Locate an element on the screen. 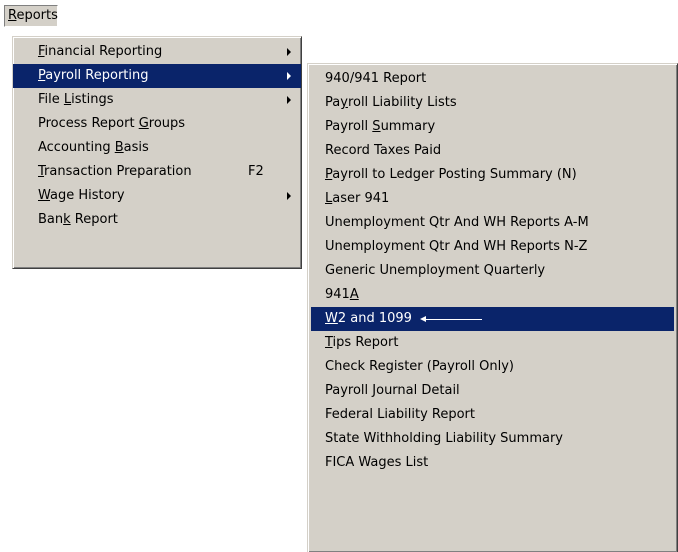 The width and height of the screenshot is (678, 552). menubar-reports: Reports is located at coordinates (31, 16).